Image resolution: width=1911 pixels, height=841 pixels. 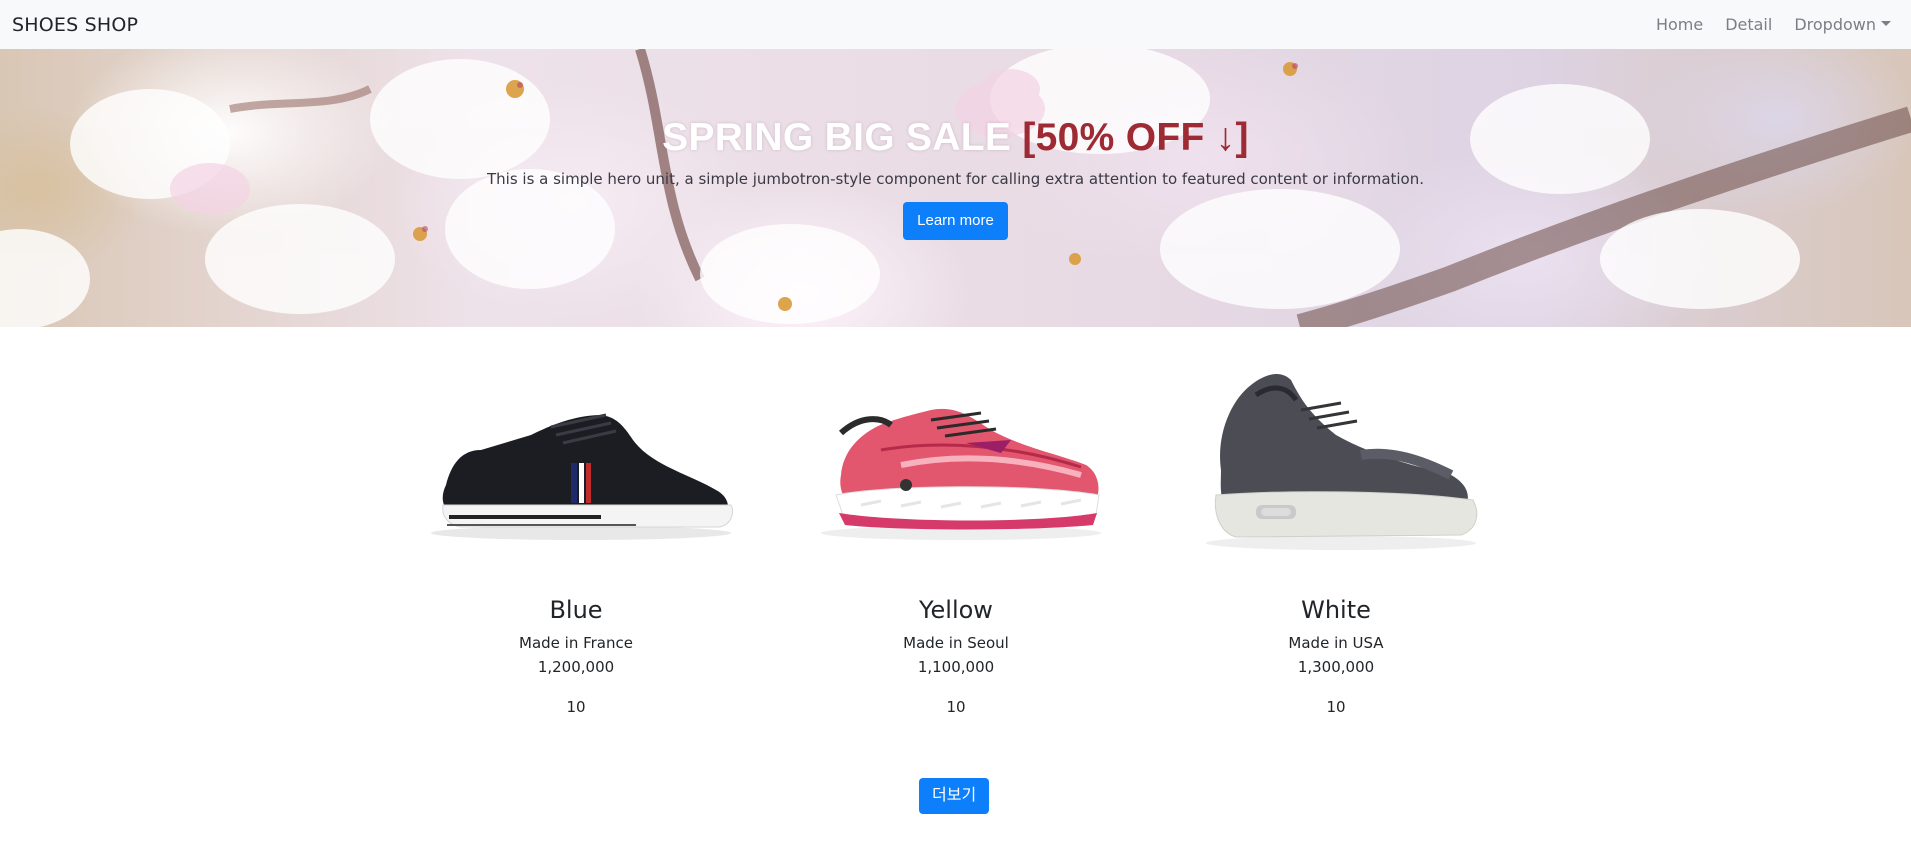 I want to click on load-more-button: 더보기, so click(x=954, y=796).